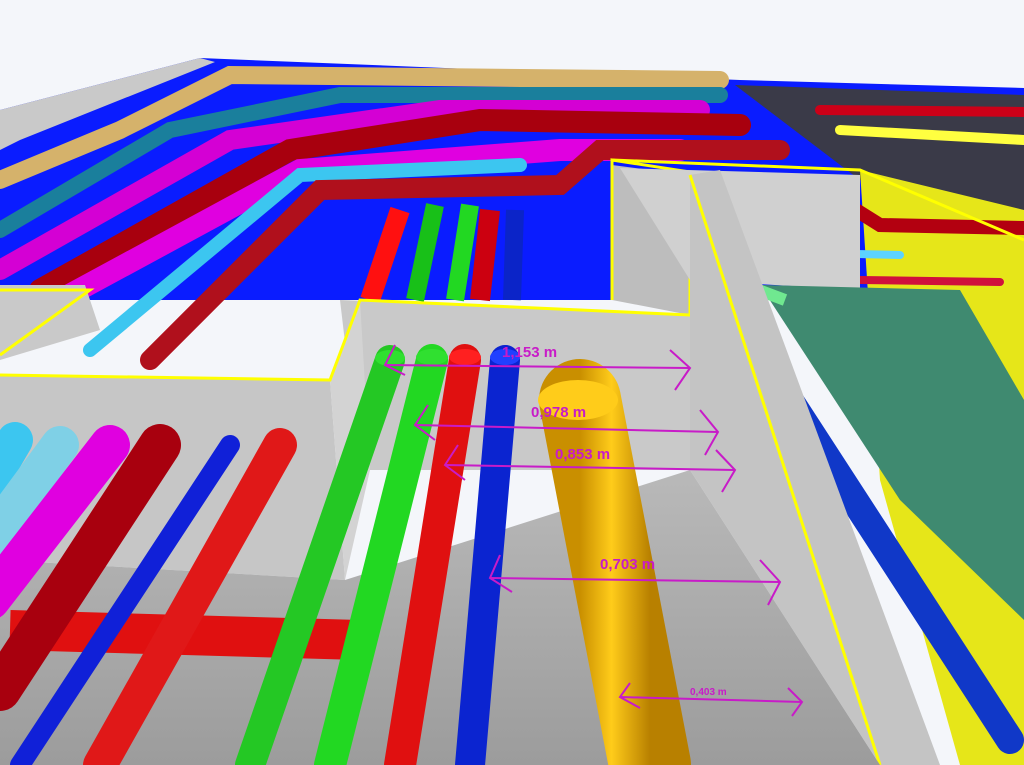 The height and width of the screenshot is (765, 1024). Describe the element at coordinates (627, 564) in the screenshot. I see `dimension-label-4: 0,703 m` at that location.